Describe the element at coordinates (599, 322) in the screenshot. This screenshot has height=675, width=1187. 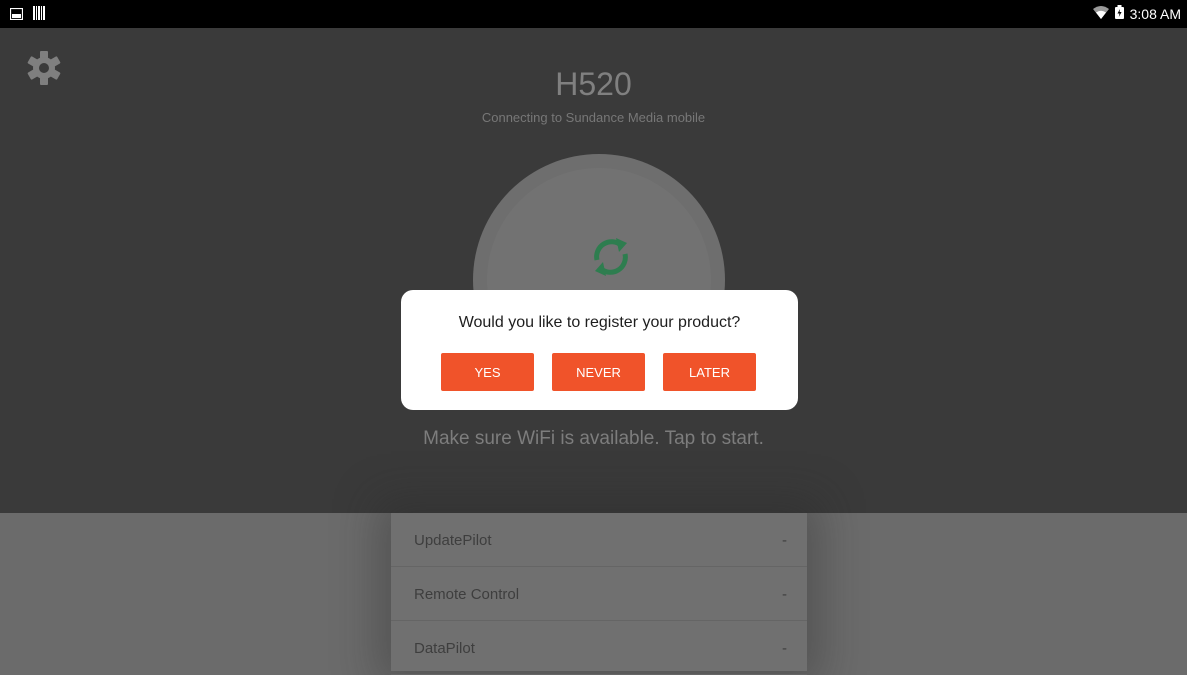
I see `dialog-message: Would you like to register your product?` at that location.